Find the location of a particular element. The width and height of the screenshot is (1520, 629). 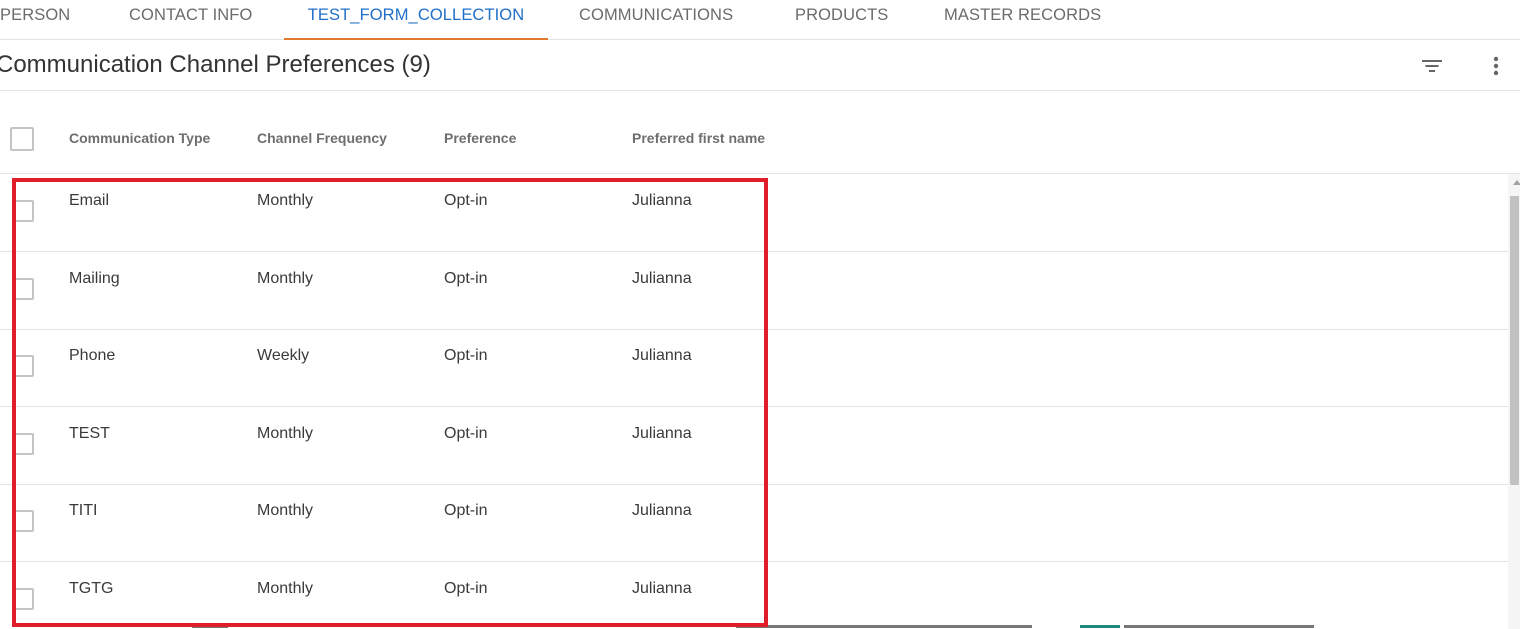

scroll-up-arrow-icon is located at coordinates (1516, 182).